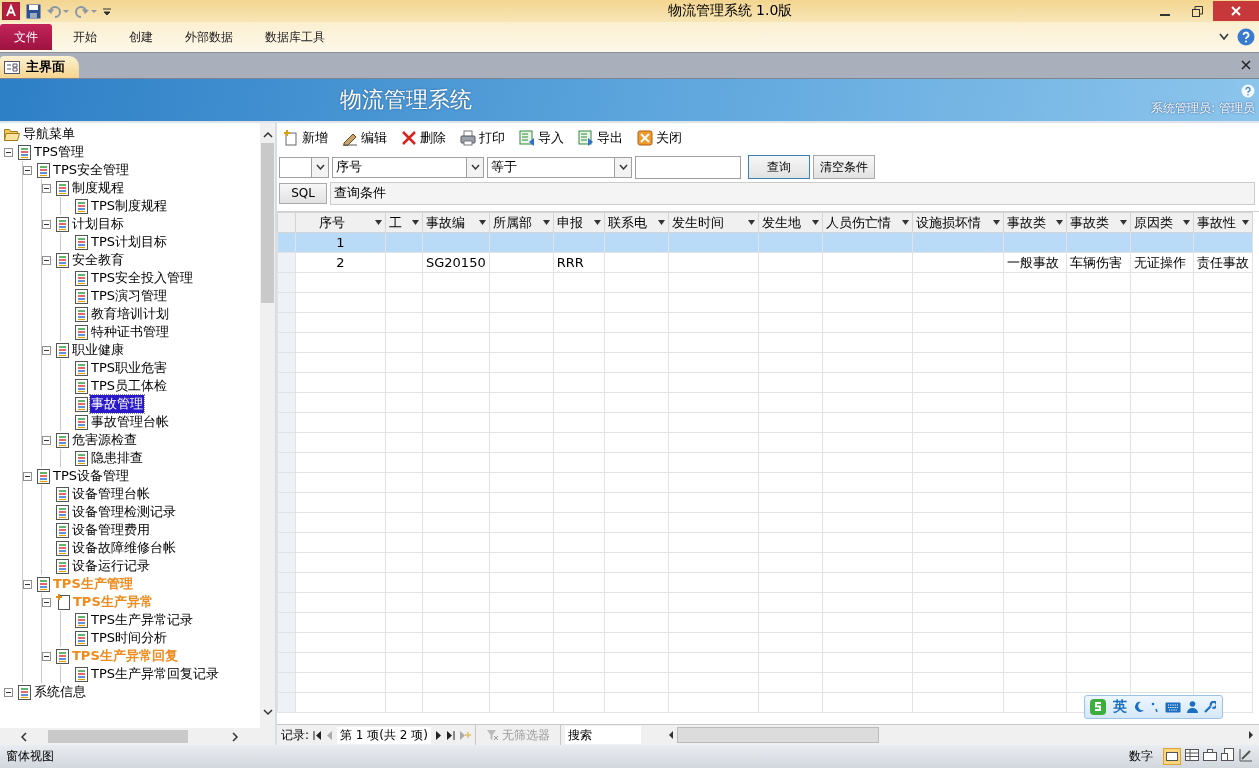 The height and width of the screenshot is (768, 1259). What do you see at coordinates (111, 530) in the screenshot?
I see `tree-item: 设备管理费用` at bounding box center [111, 530].